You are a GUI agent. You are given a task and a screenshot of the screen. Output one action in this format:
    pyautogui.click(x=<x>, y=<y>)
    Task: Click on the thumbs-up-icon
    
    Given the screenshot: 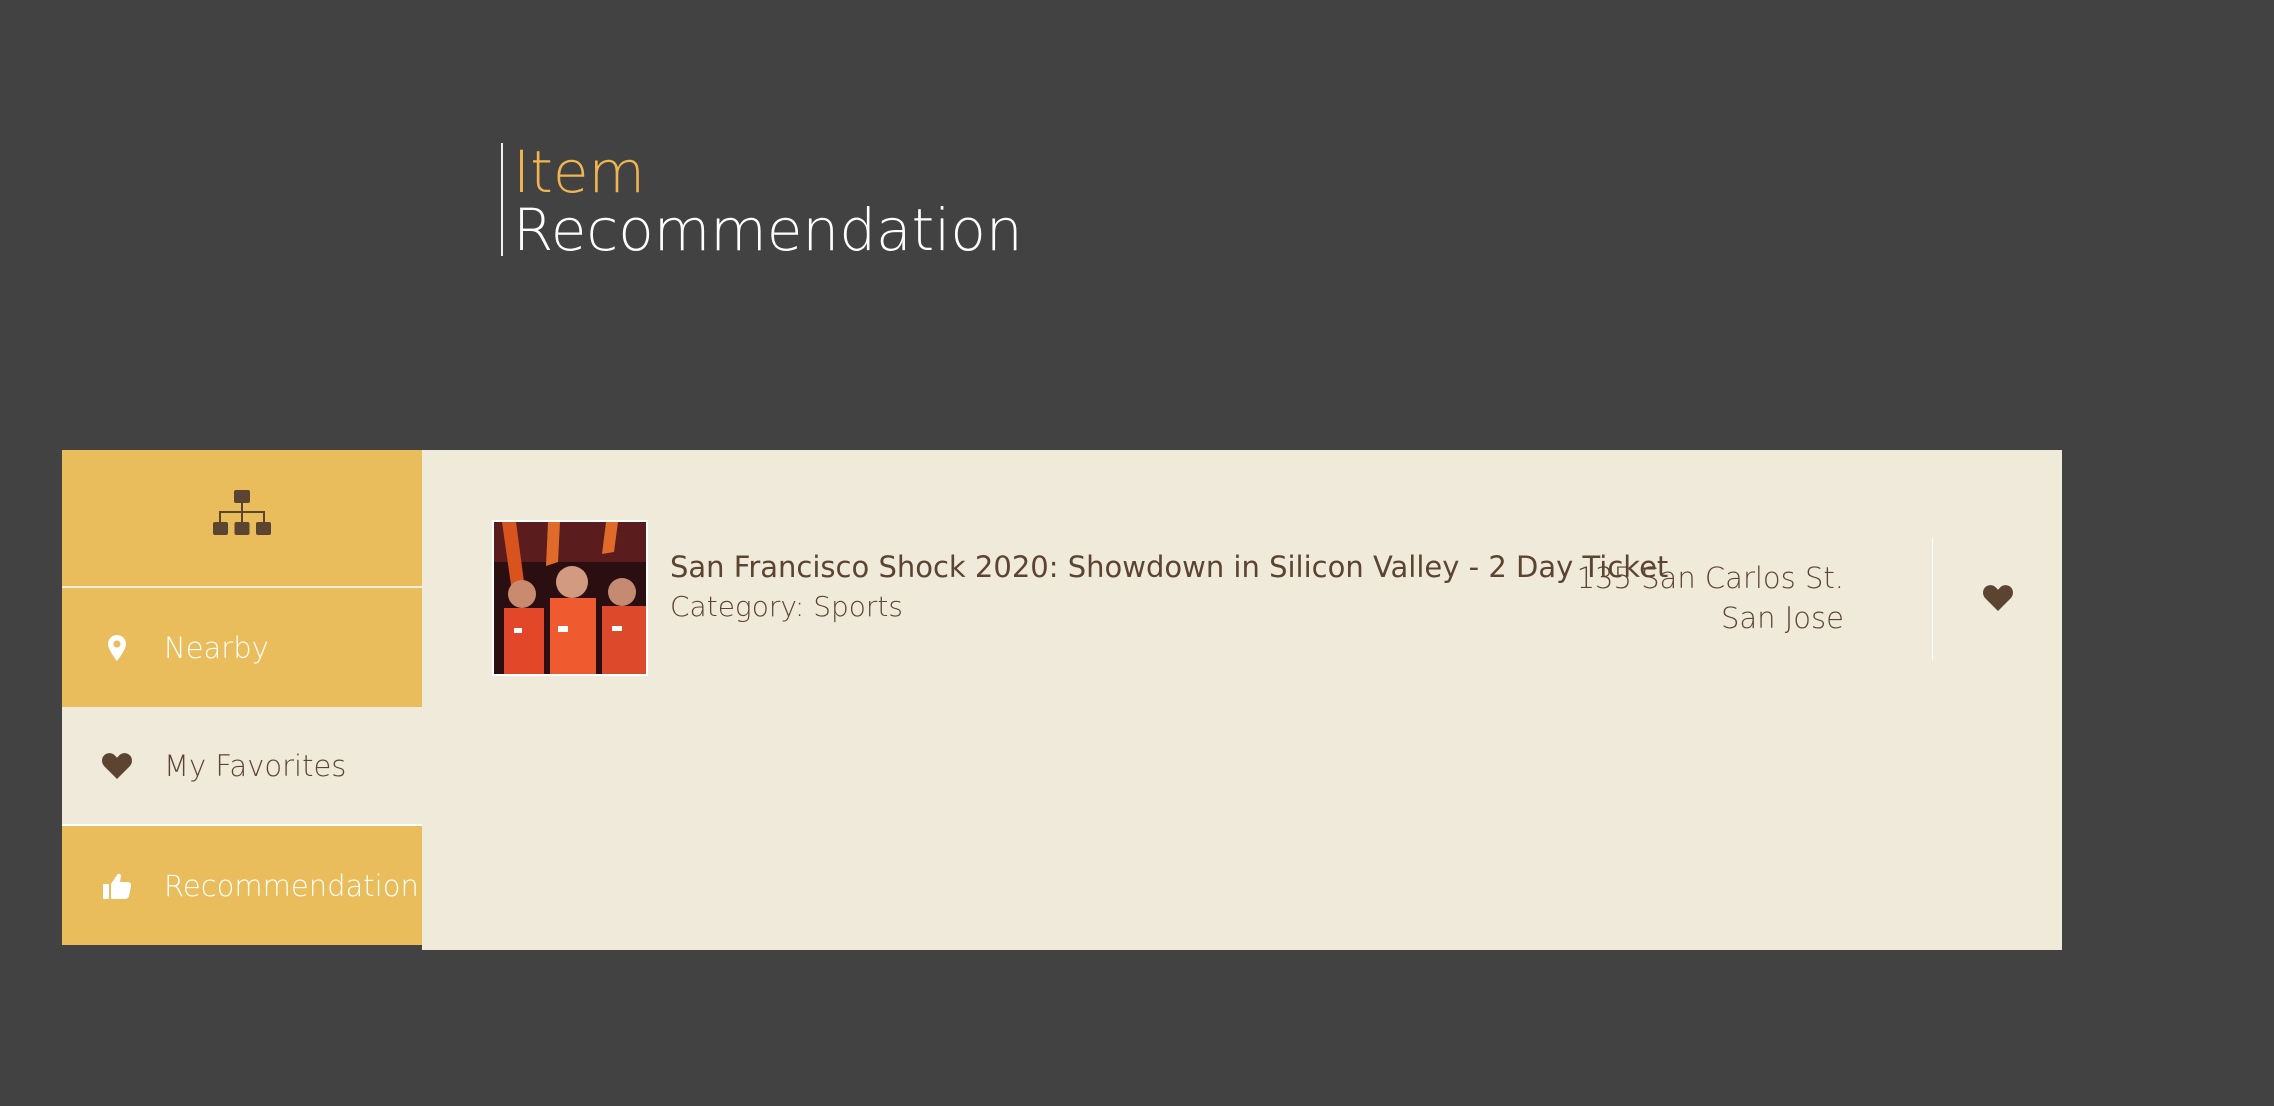 What is the action you would take?
    pyautogui.click(x=117, y=886)
    